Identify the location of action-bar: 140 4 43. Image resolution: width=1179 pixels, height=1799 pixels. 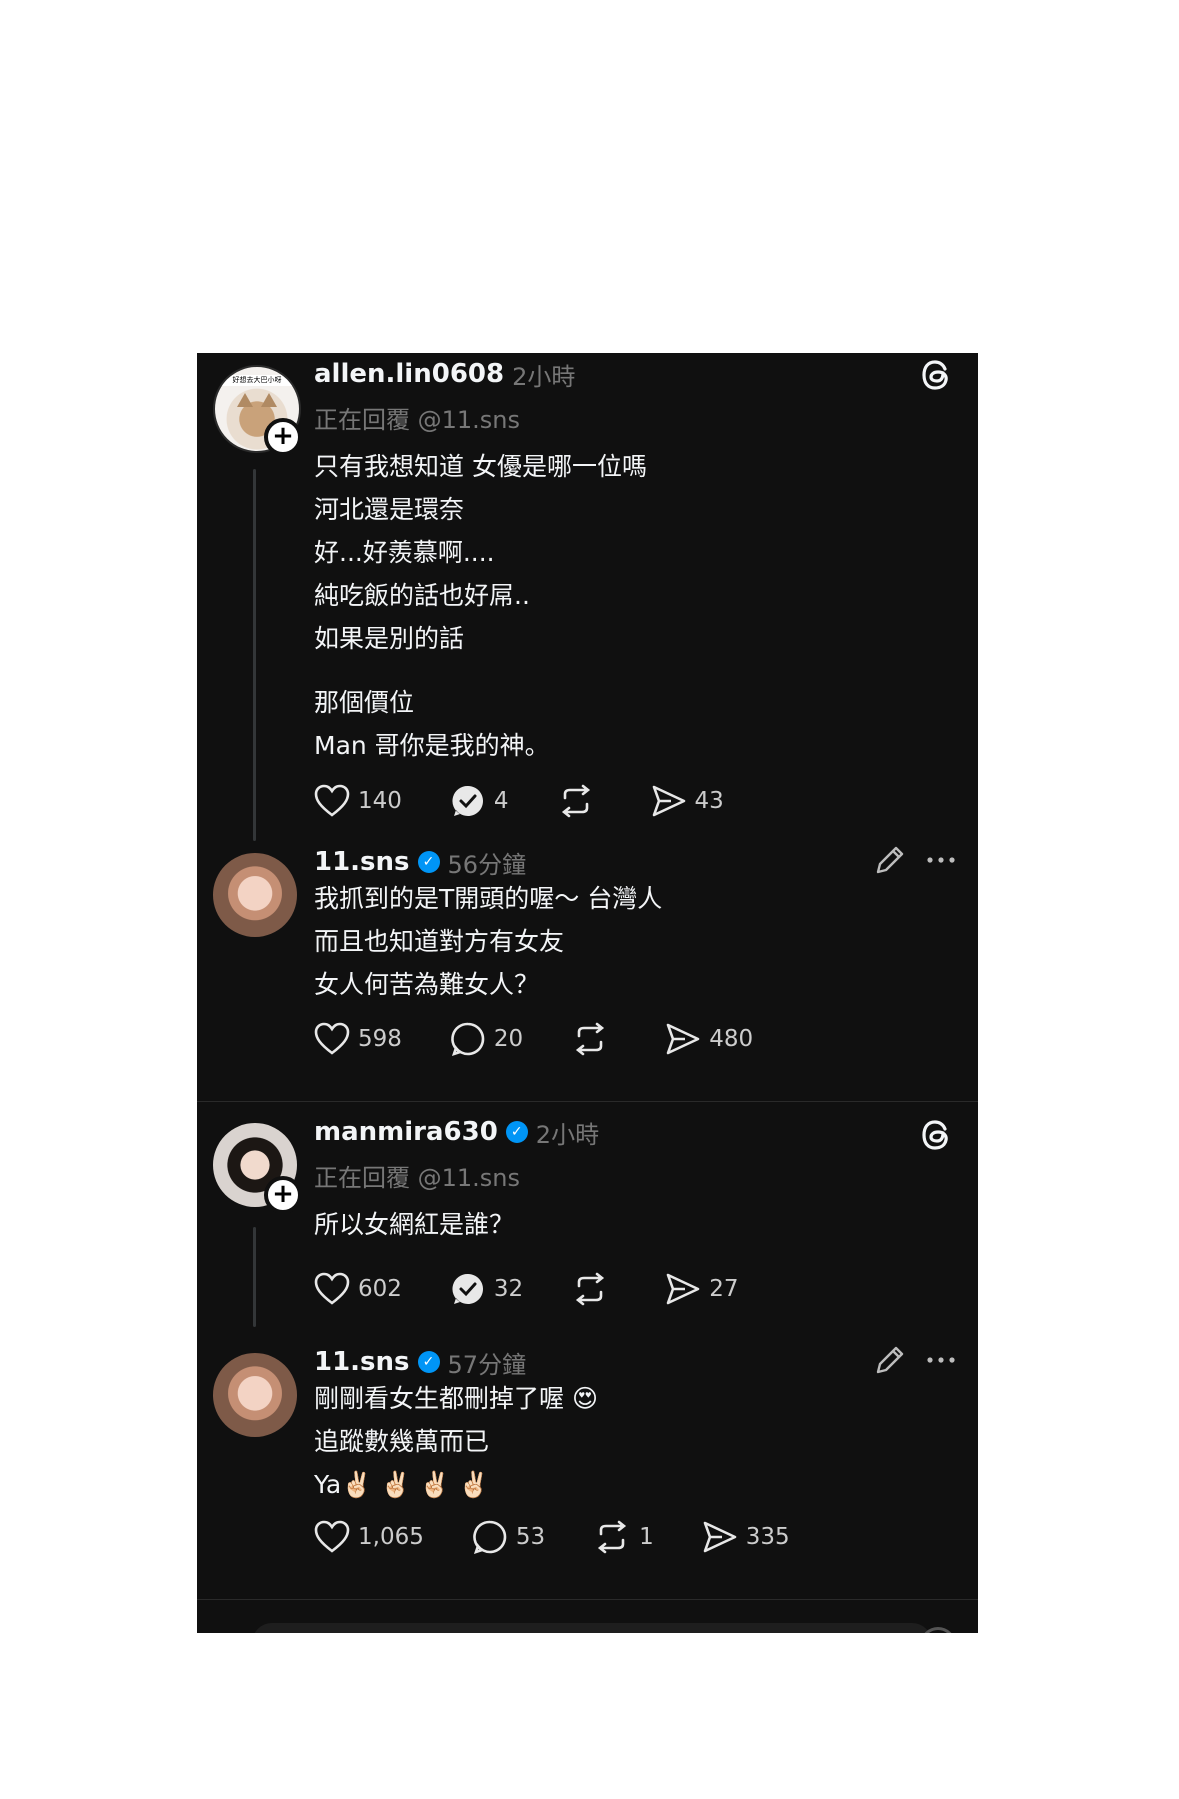
(543, 801).